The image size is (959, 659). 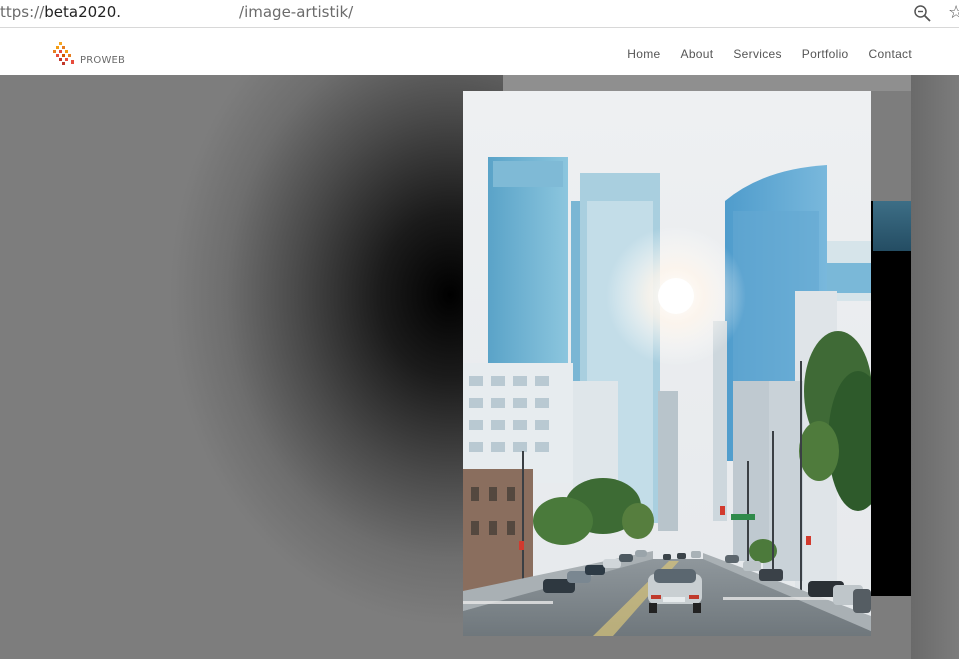 I want to click on browser-address-bar: ttps://beta2020. /image-artistik/ ☆, so click(x=479, y=14).